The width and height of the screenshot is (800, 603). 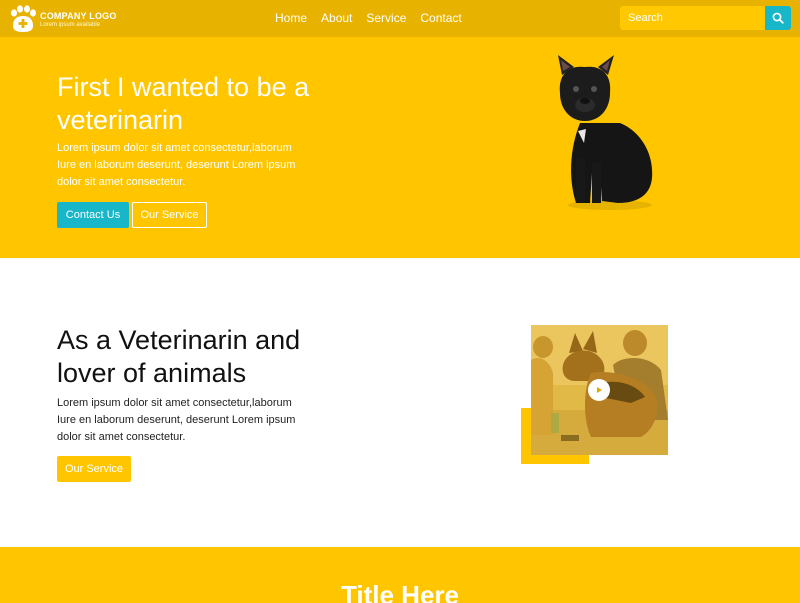 I want to click on nav-link-home: Home, so click(x=291, y=18).